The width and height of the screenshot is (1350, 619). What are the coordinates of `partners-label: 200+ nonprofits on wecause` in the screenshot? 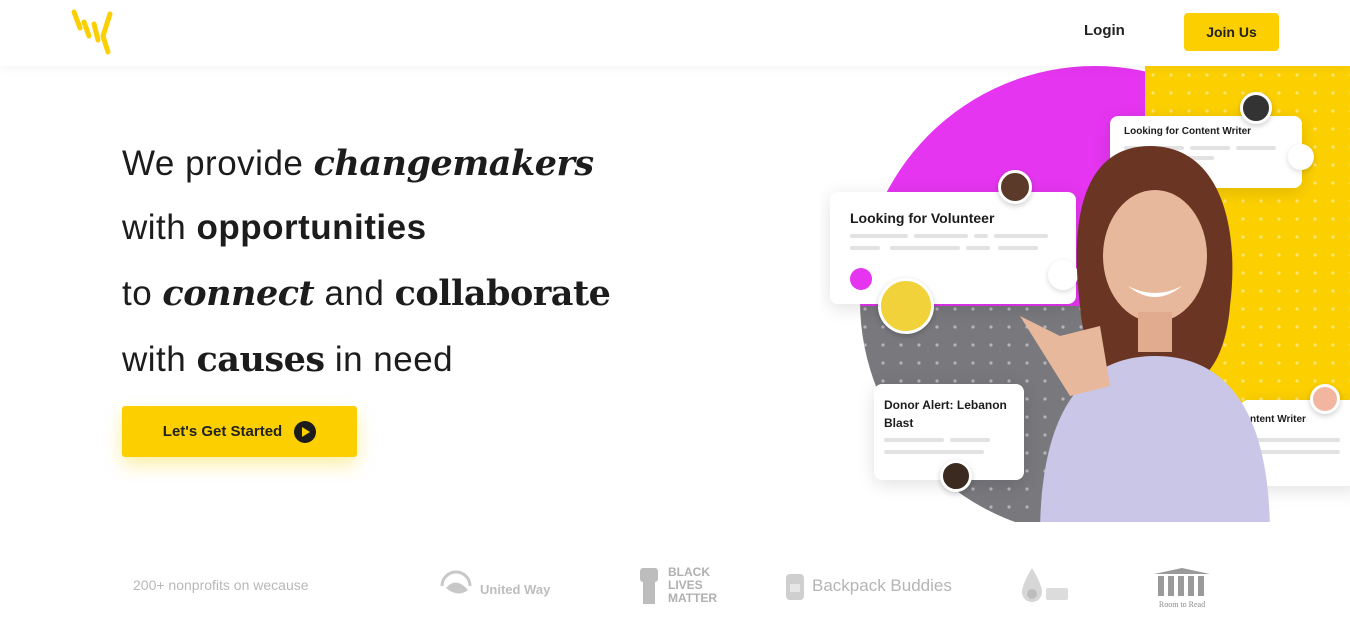 It's located at (221, 585).